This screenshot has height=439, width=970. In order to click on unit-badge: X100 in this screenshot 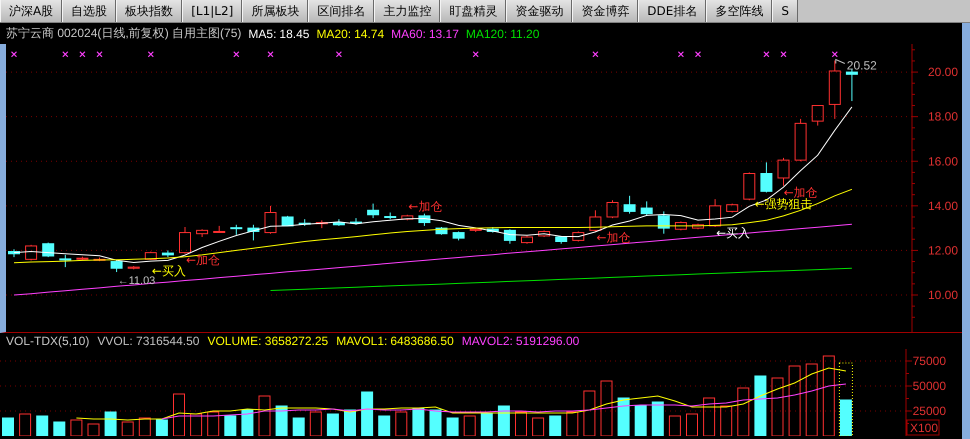, I will do `click(923, 428)`.